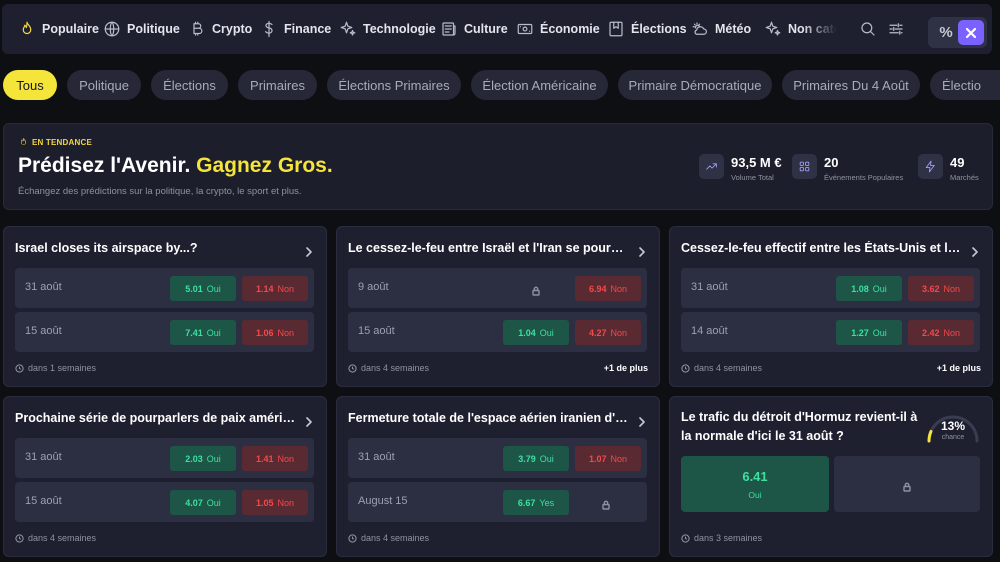 This screenshot has width=1000, height=562. I want to click on tag-elections-primaires: Élections Primaires, so click(394, 85).